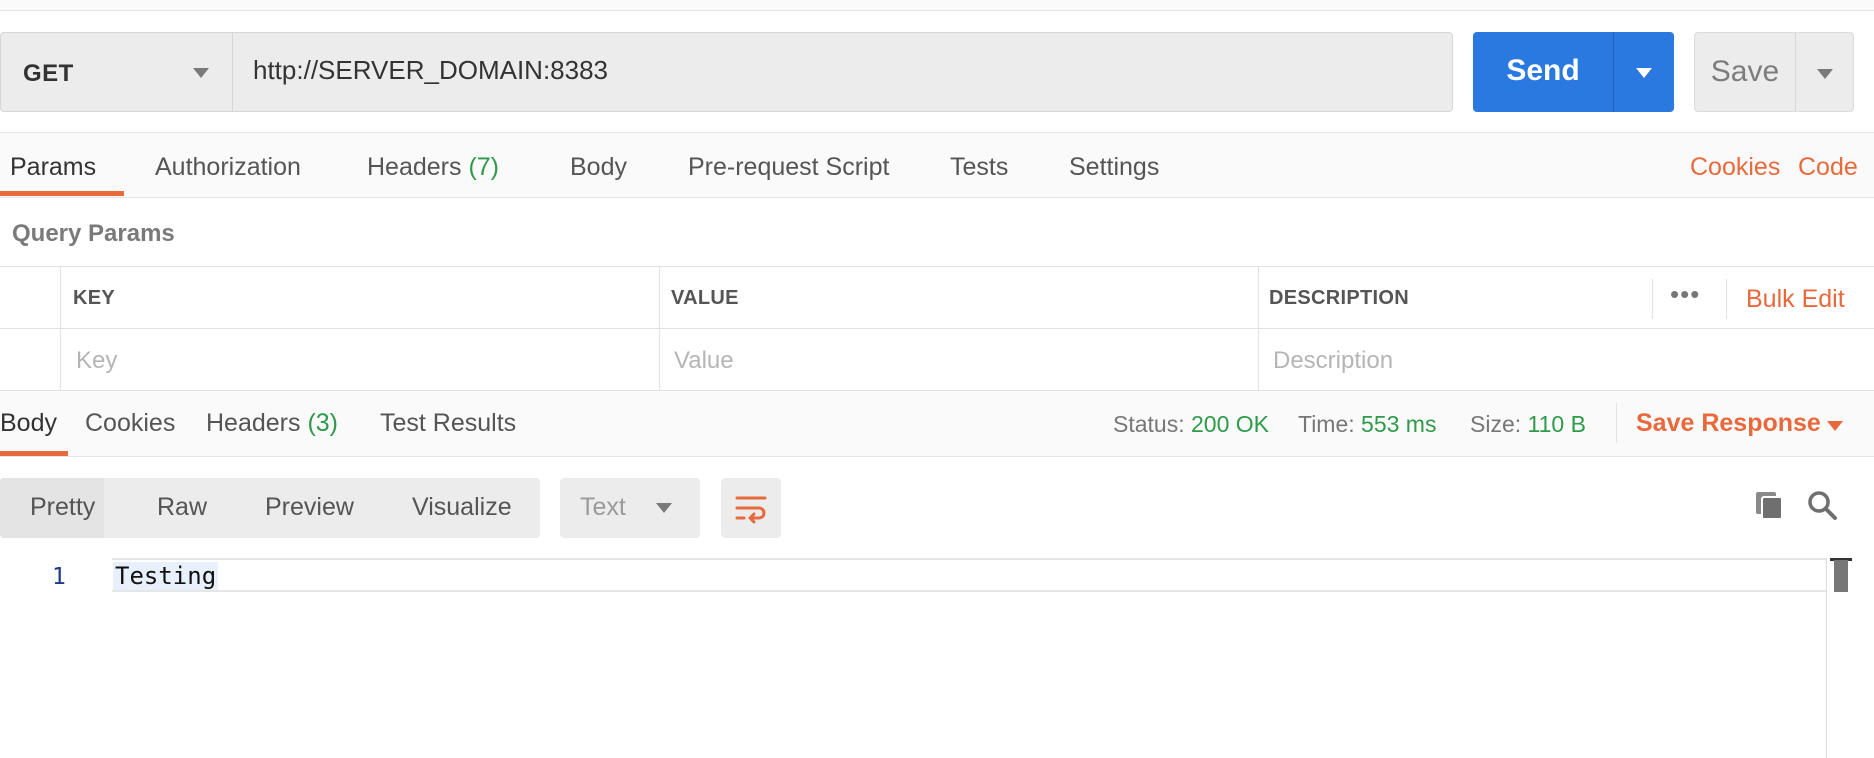  Describe the element at coordinates (1685, 294) in the screenshot. I see `more-options-icon: •••` at that location.